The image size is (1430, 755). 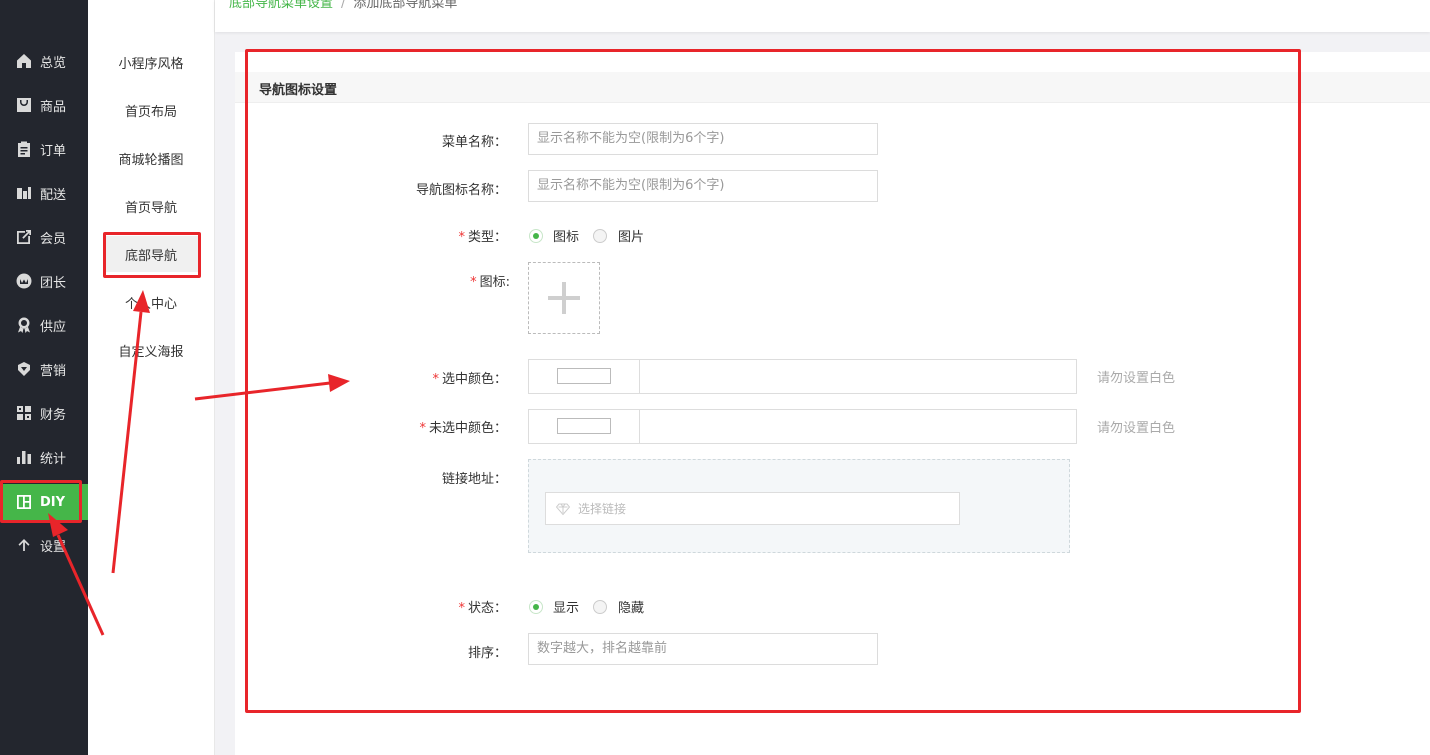 I want to click on sidebar-item-members: 会员, so click(x=44, y=237).